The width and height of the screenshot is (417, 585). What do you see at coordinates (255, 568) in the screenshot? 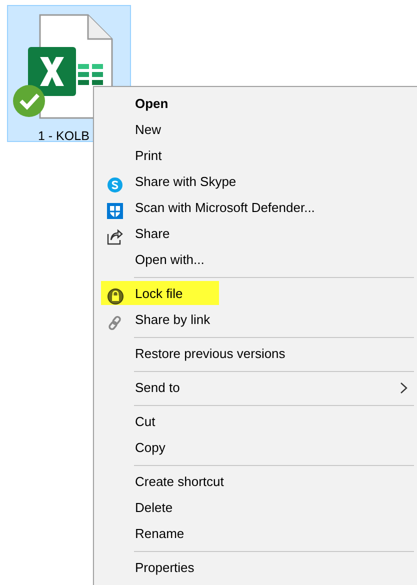
I see `menu-item: Properties` at bounding box center [255, 568].